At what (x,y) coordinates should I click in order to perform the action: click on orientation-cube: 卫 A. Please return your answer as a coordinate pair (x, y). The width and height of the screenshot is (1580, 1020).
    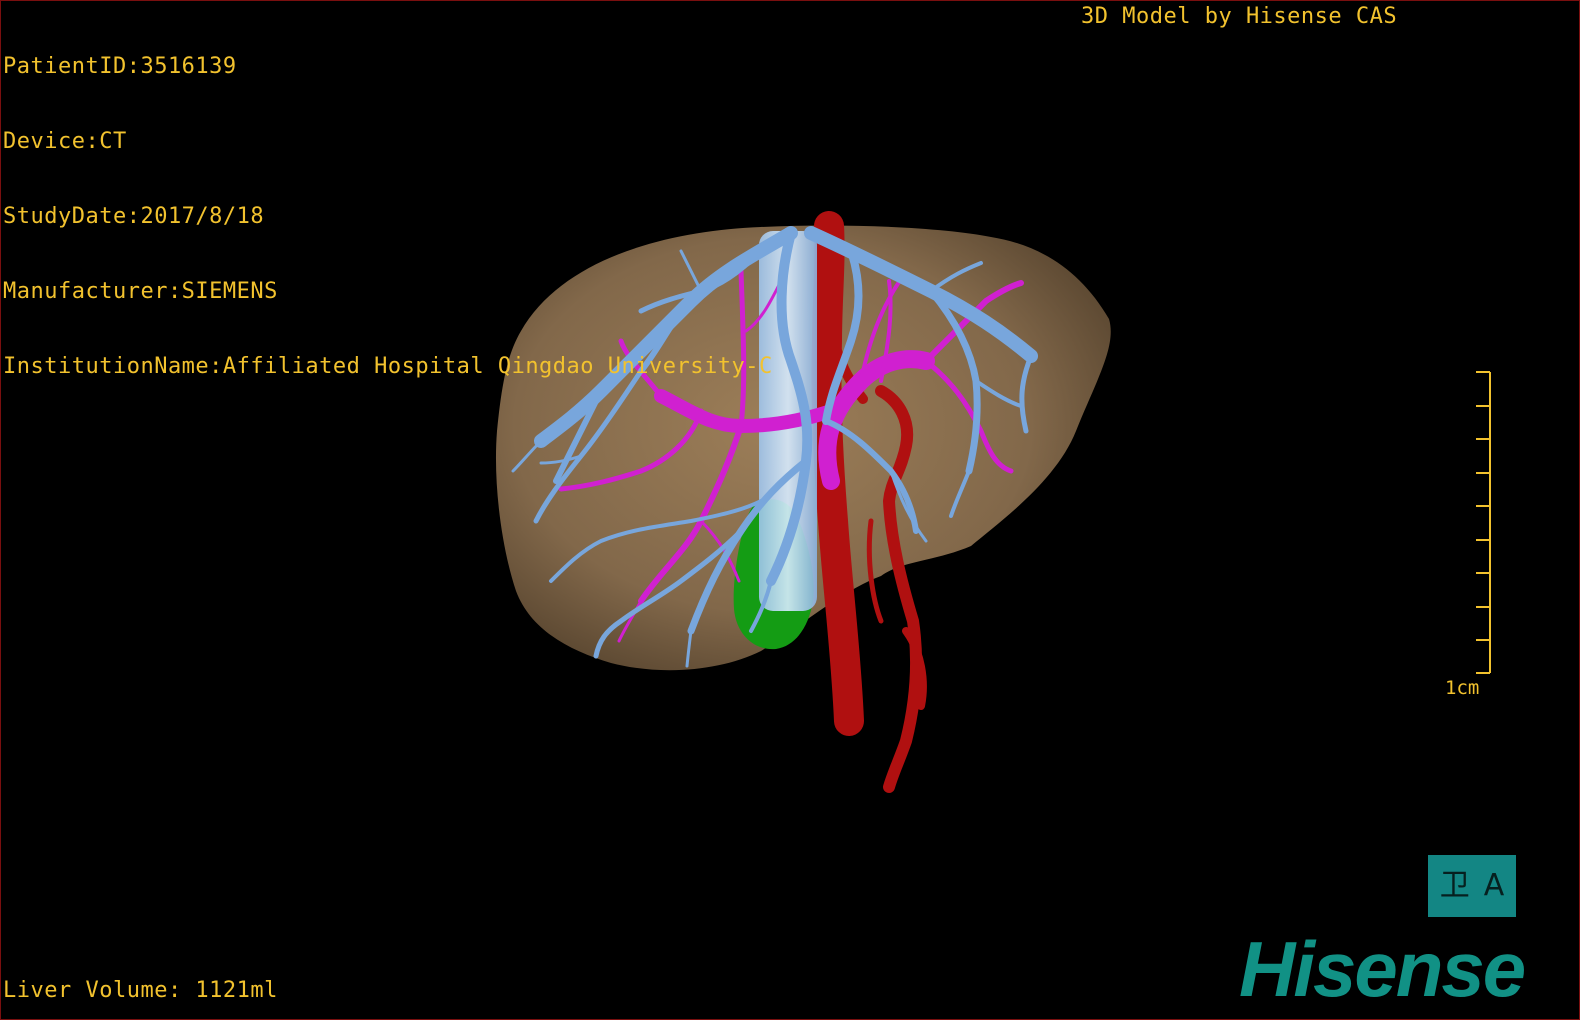
    Looking at the image, I should click on (1472, 886).